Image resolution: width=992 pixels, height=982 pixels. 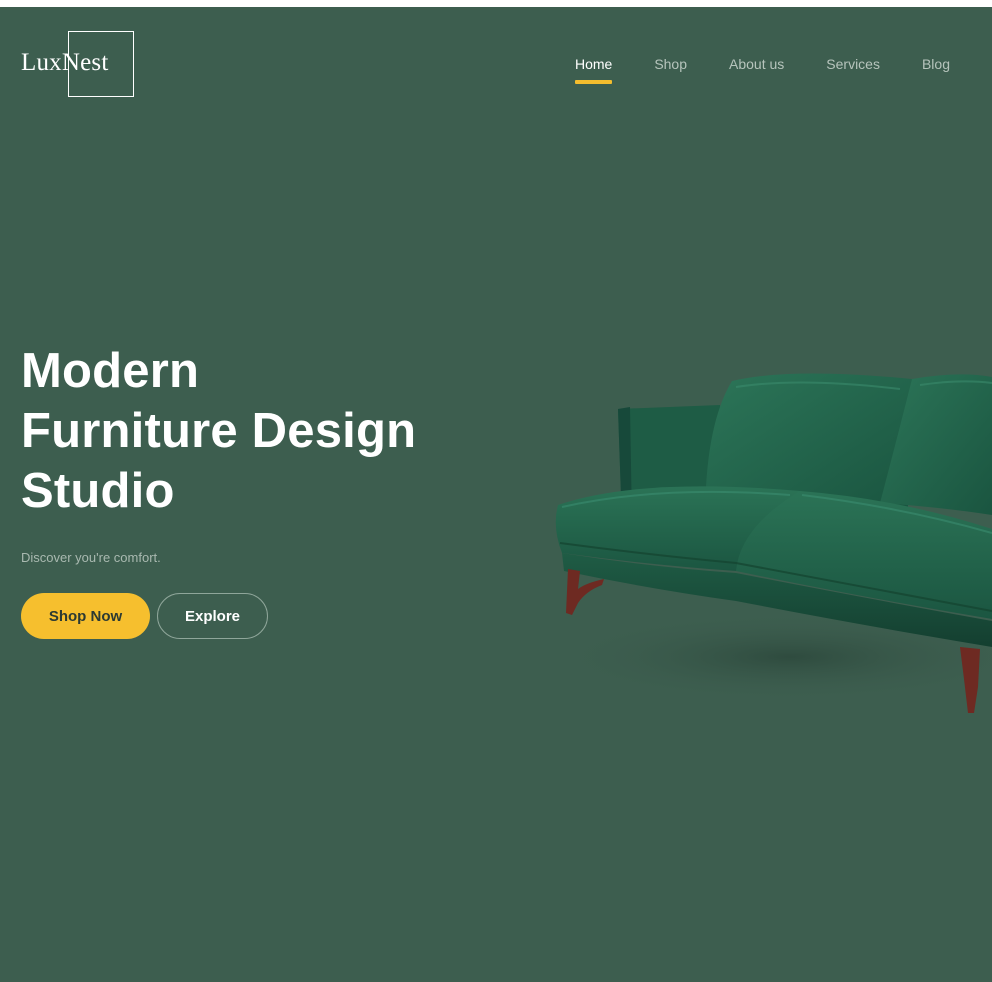 What do you see at coordinates (670, 64) in the screenshot?
I see `nav-item-shop: Shop` at bounding box center [670, 64].